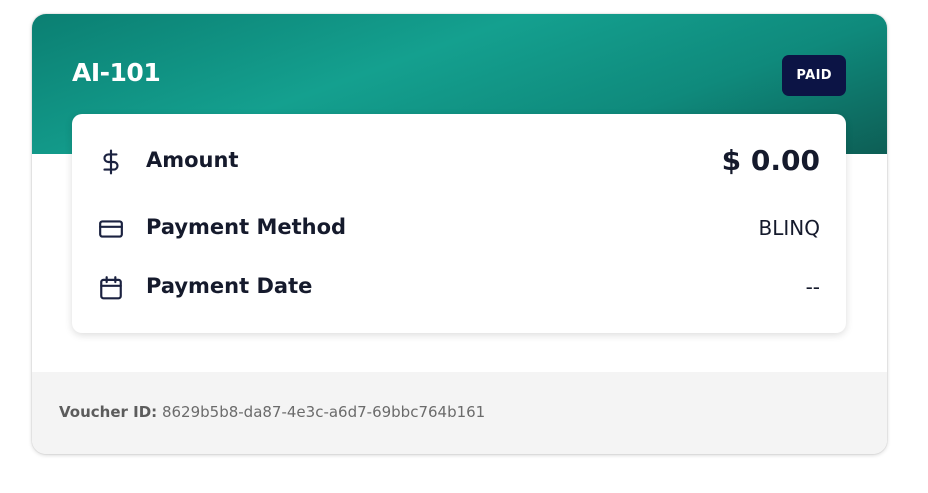  I want to click on payment-method-label: Payment Method, so click(246, 227).